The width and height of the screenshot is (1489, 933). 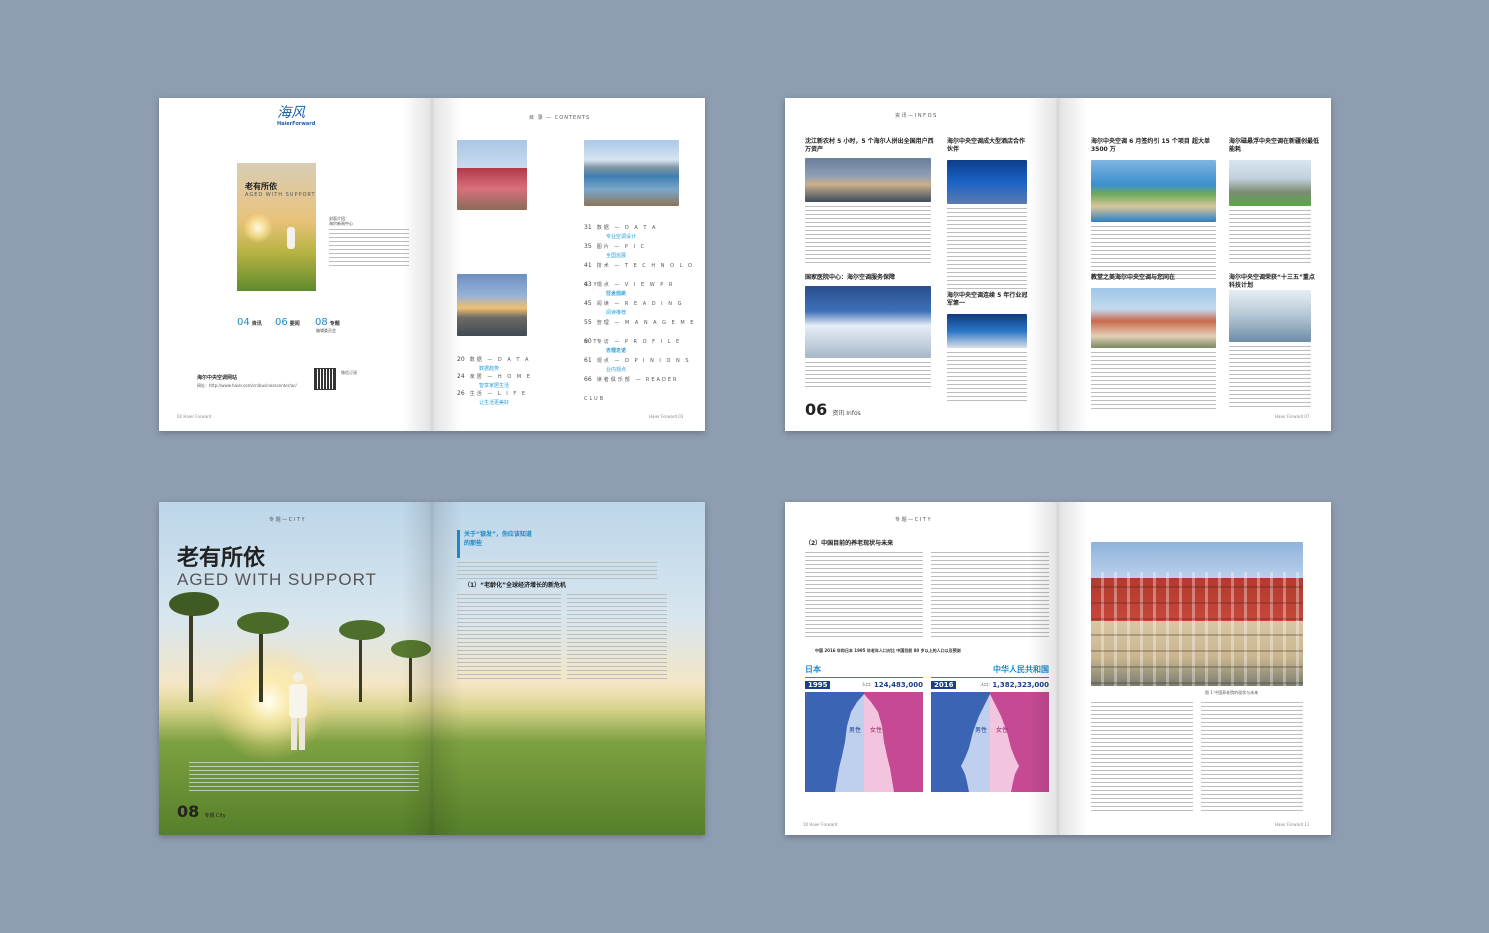 What do you see at coordinates (194, 416) in the screenshot?
I see `folio-left: 02 Haier Forward` at bounding box center [194, 416].